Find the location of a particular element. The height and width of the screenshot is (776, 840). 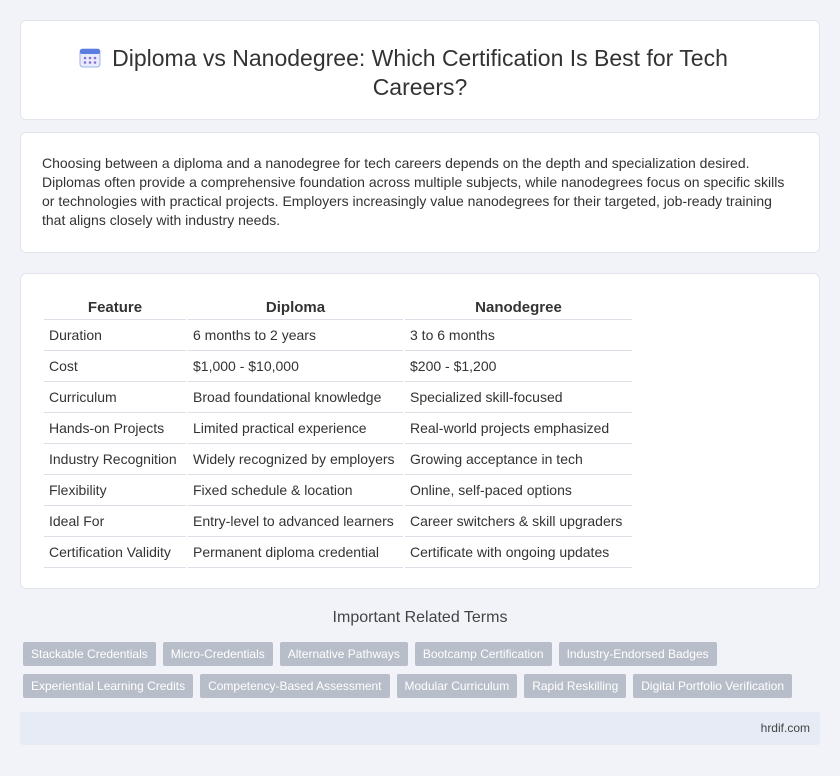

cell-diploma: Limited practical experience is located at coordinates (295, 428).